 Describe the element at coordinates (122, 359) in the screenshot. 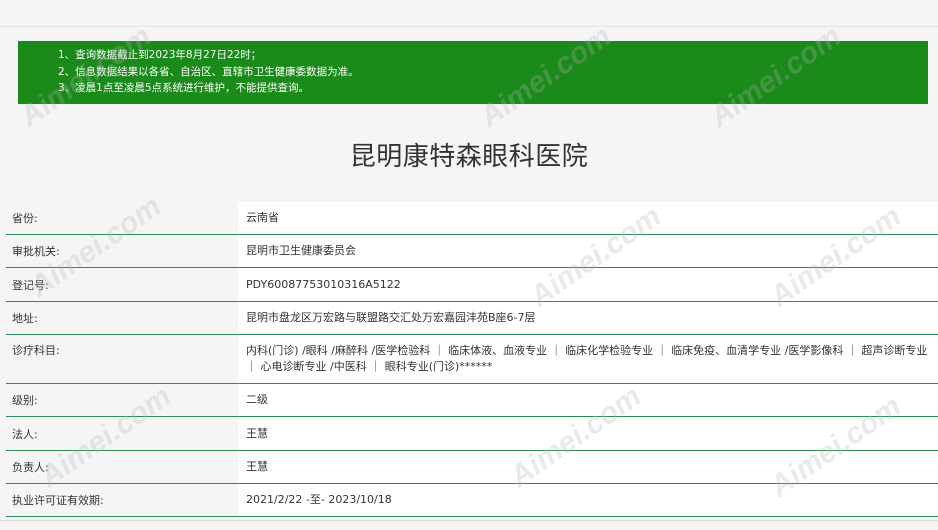

I see `row-label: 诊疗科目:` at that location.